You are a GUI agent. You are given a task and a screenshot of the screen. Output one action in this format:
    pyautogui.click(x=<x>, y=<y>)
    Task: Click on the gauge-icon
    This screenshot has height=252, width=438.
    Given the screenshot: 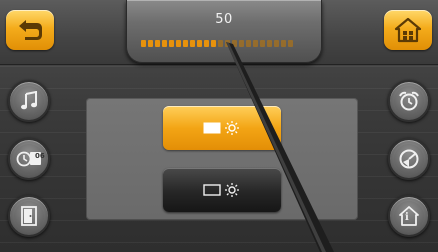 What is the action you would take?
    pyautogui.click(x=409, y=159)
    